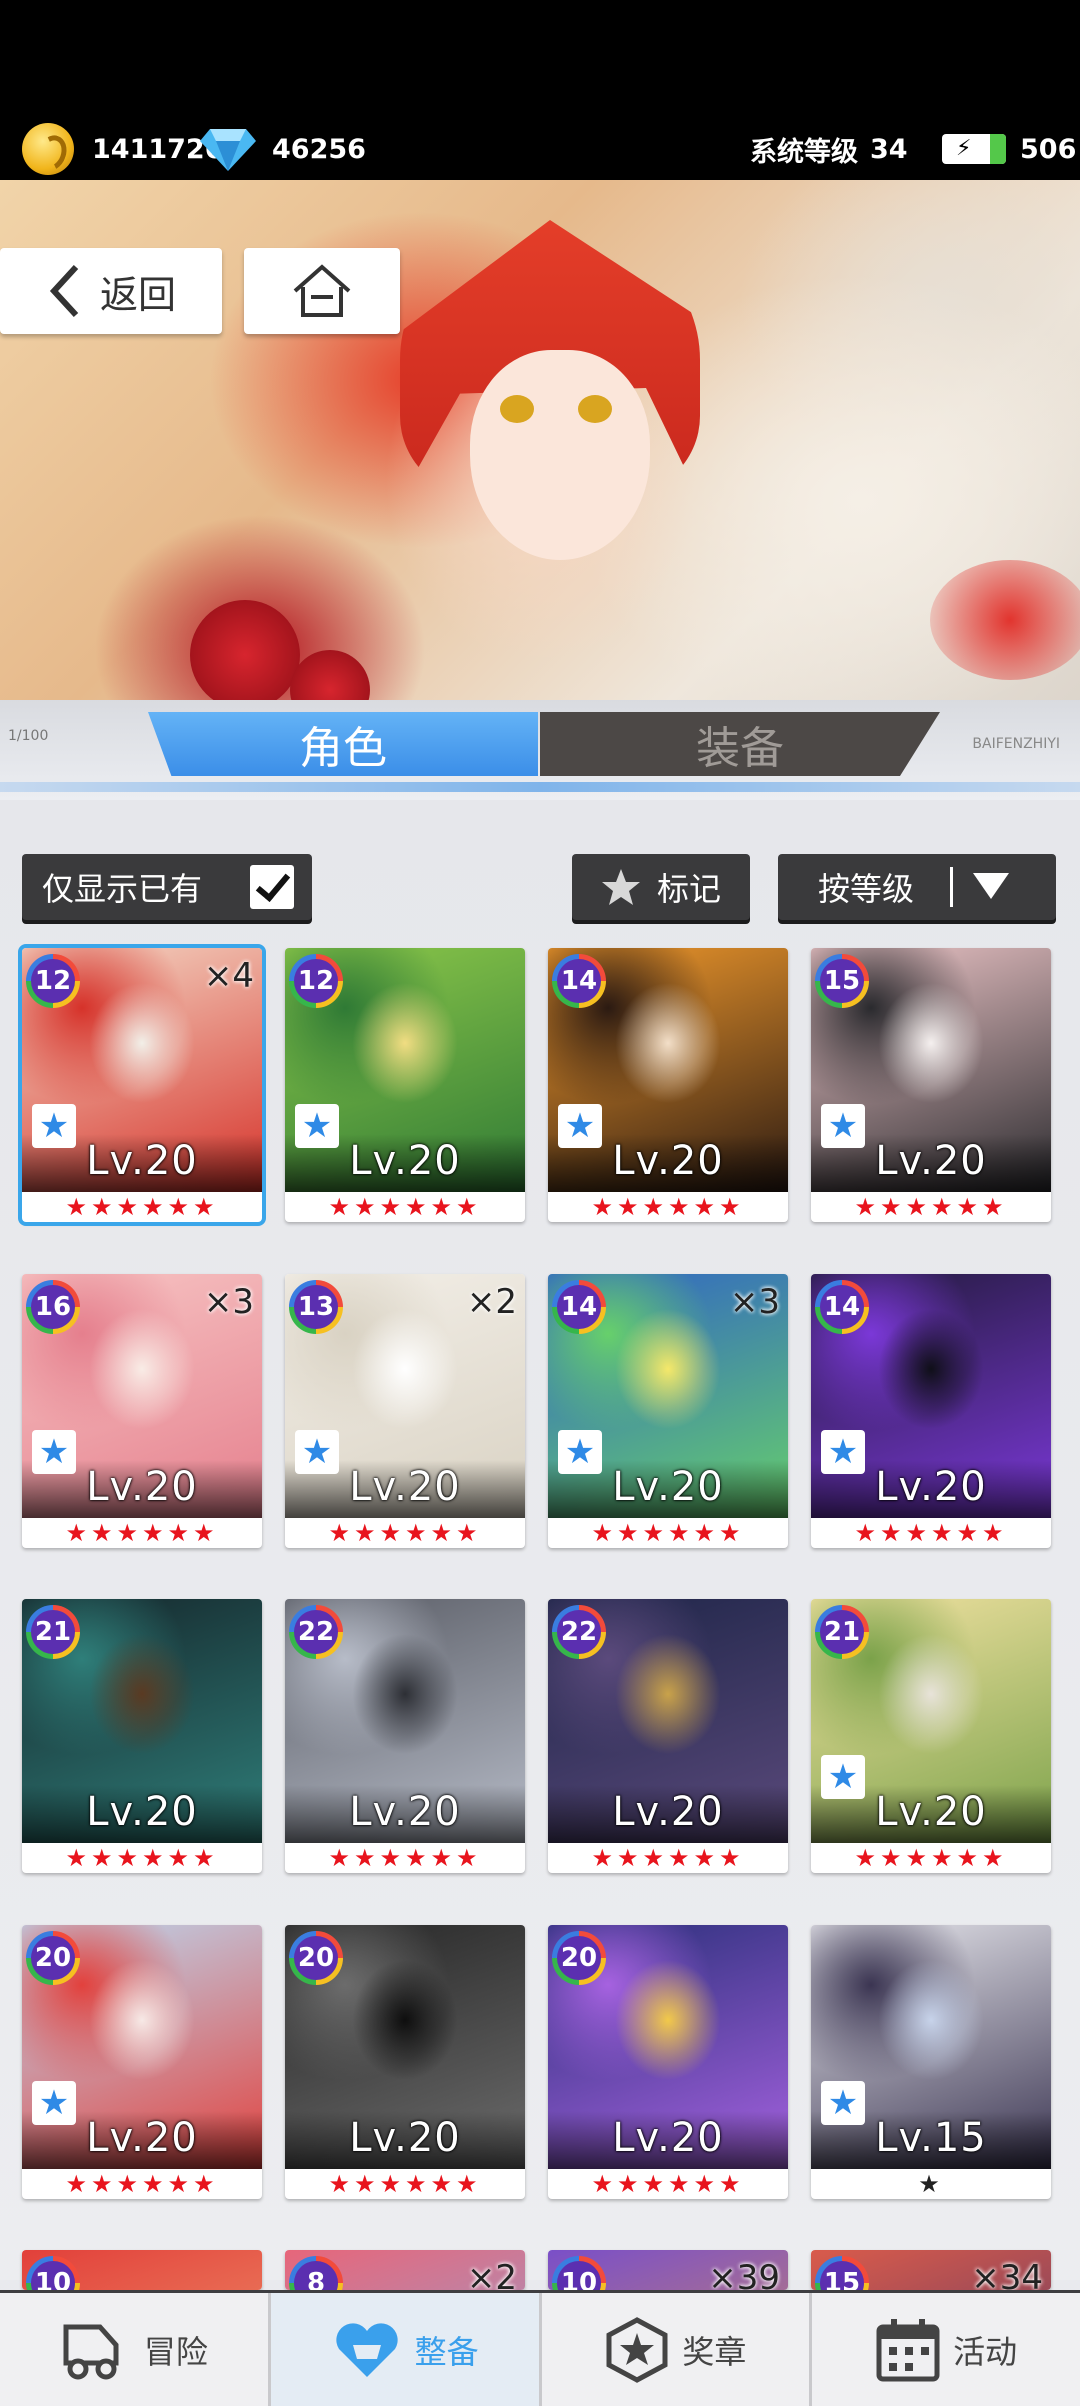 The image size is (1080, 2406). What do you see at coordinates (579, 2275) in the screenshot?
I see `rank-number: 10` at bounding box center [579, 2275].